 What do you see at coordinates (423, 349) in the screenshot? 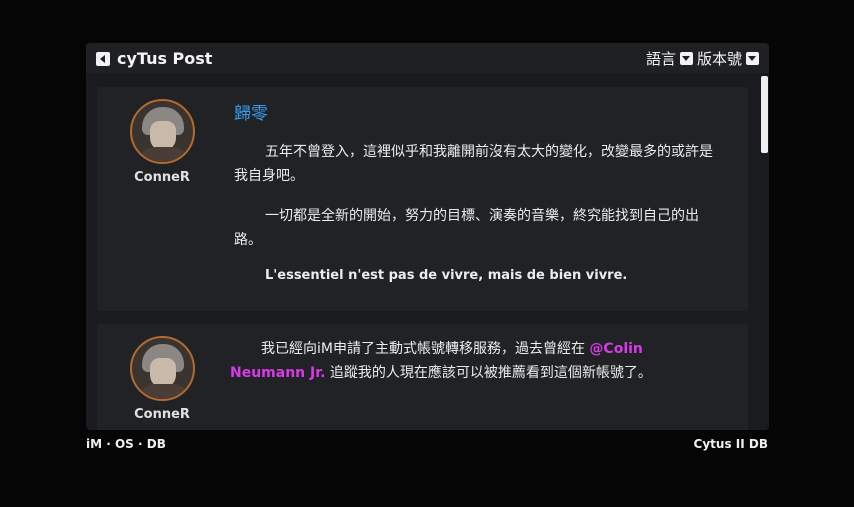
I see `post-text: 我已經向iM申請了主動式帳號轉移服務，過去曾經在` at bounding box center [423, 349].